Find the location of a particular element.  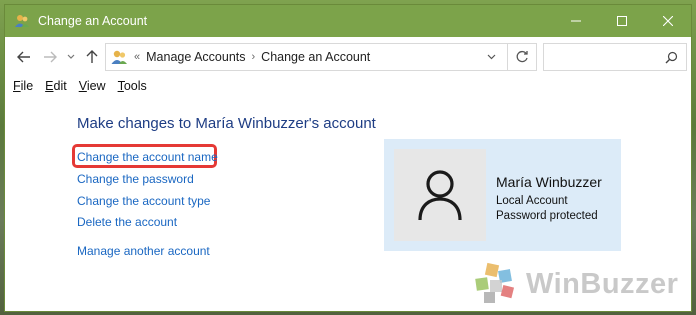

minimize-icon is located at coordinates (576, 21).